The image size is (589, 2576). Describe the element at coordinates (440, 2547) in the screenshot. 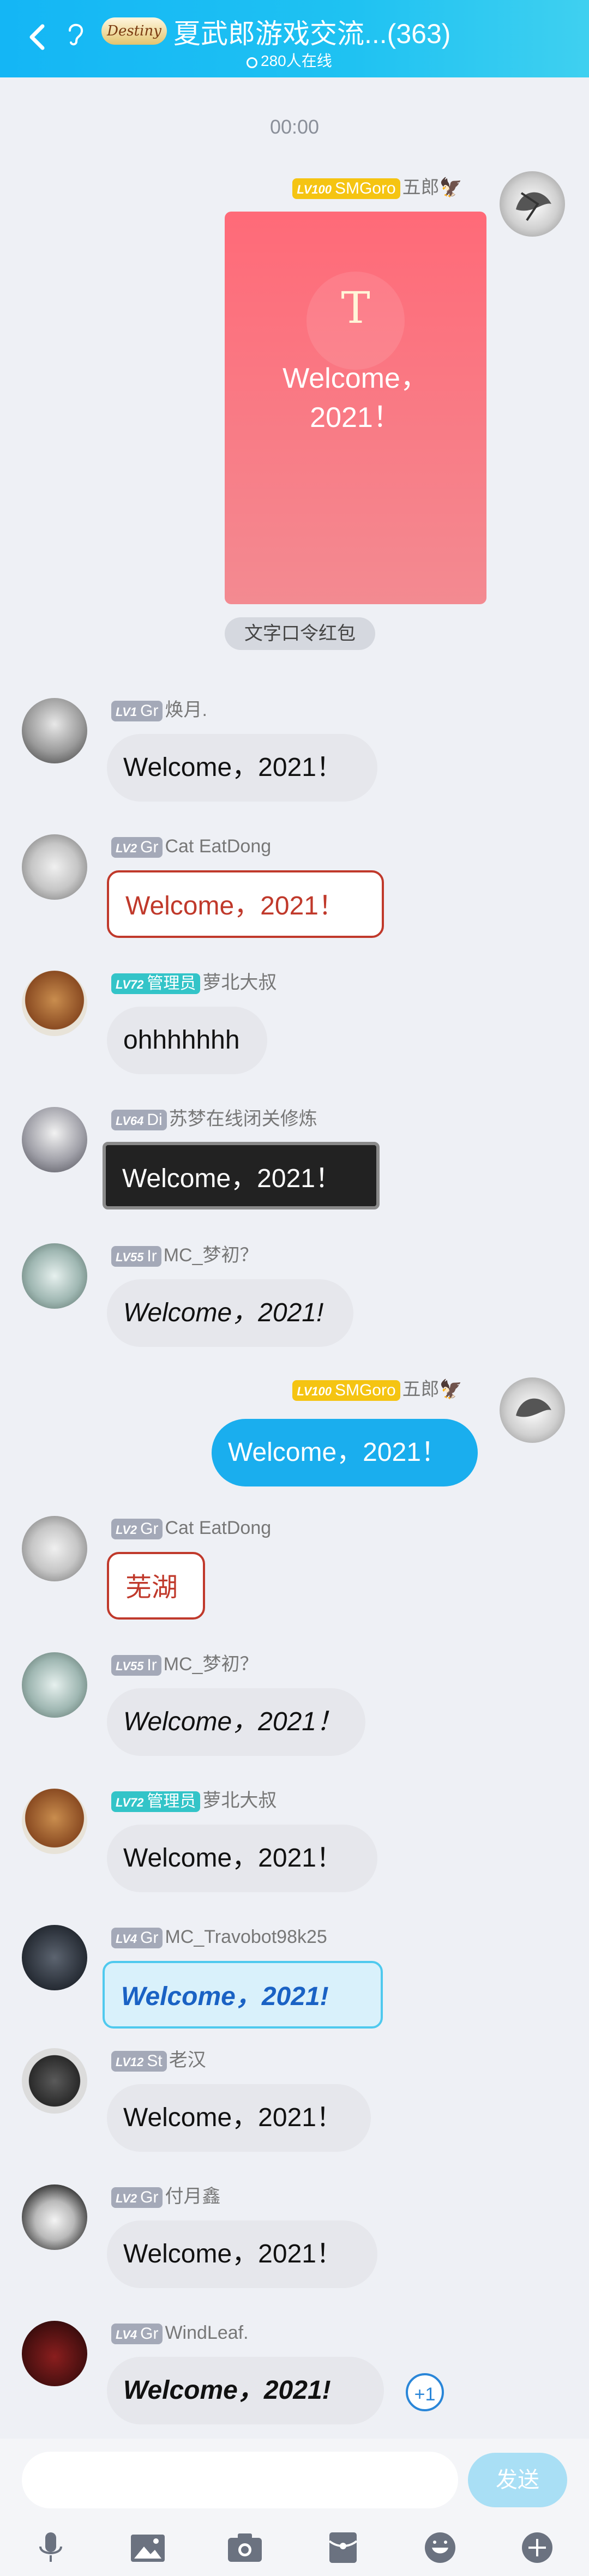

I see `emoji-icon` at that location.